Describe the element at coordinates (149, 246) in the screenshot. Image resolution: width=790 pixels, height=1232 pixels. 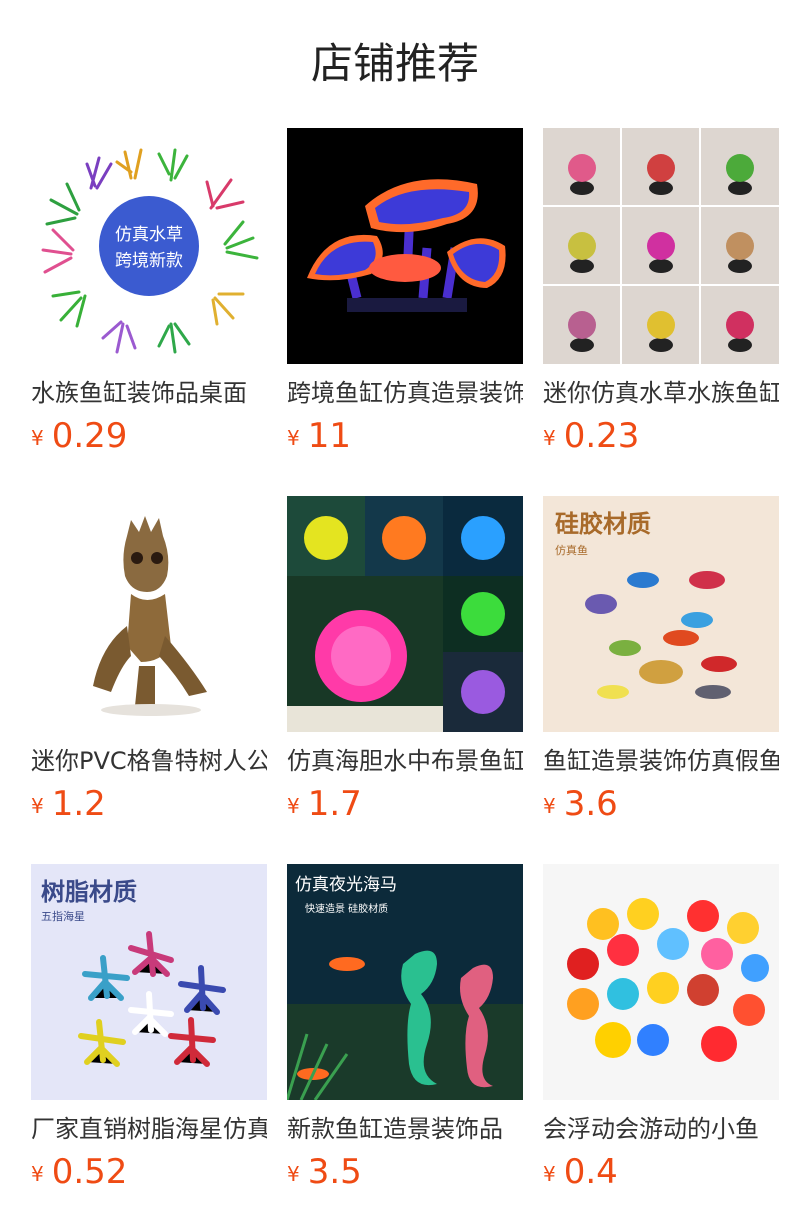
I see `product-image-plant-circle: 仿真水草 跨境新款` at that location.